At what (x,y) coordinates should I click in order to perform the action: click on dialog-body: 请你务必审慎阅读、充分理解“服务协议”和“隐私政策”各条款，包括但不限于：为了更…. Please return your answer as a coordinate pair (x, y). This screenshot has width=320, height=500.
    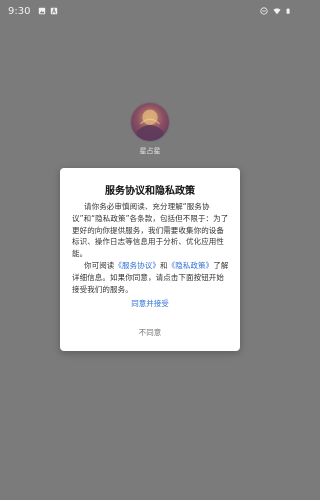
    Looking at the image, I should click on (150, 248).